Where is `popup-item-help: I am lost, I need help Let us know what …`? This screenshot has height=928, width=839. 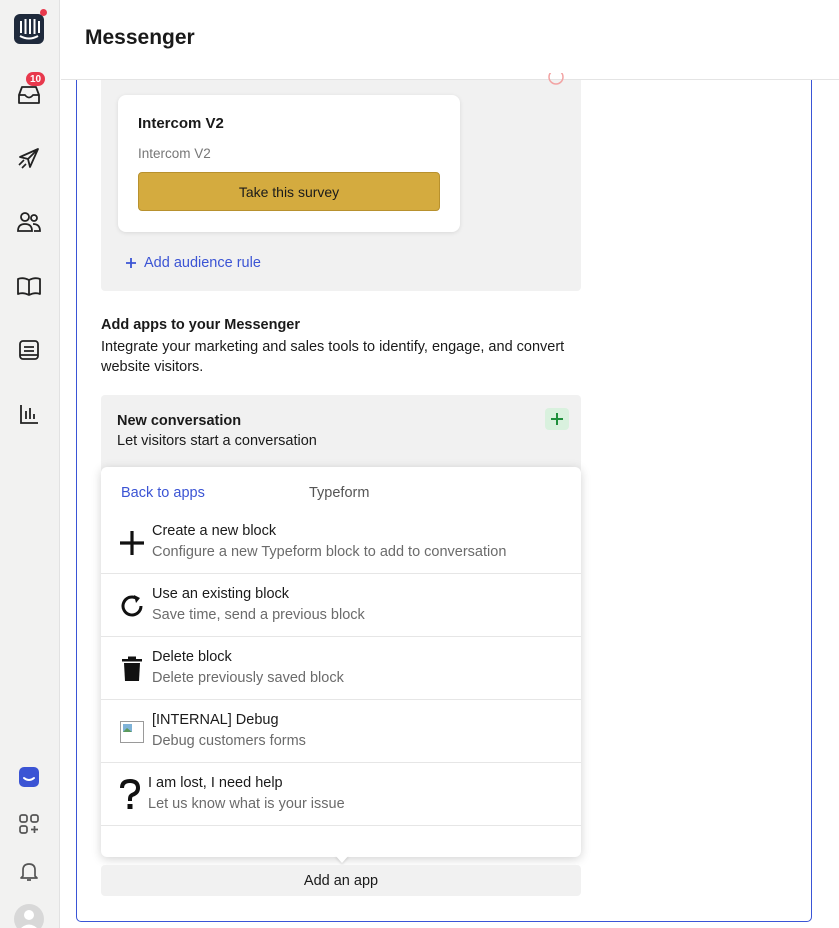 popup-item-help: I am lost, I need help Let us know what … is located at coordinates (341, 794).